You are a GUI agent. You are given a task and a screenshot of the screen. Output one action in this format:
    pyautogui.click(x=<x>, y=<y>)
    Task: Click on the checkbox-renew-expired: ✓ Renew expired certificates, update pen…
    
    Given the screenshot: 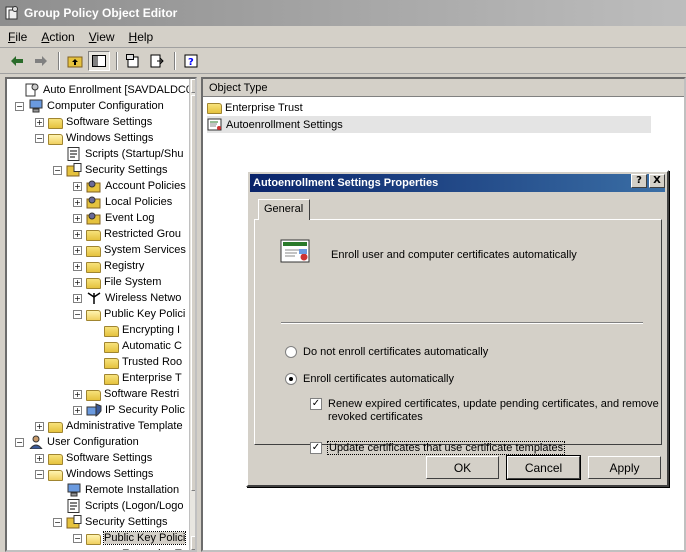 What is the action you would take?
    pyautogui.click(x=484, y=411)
    